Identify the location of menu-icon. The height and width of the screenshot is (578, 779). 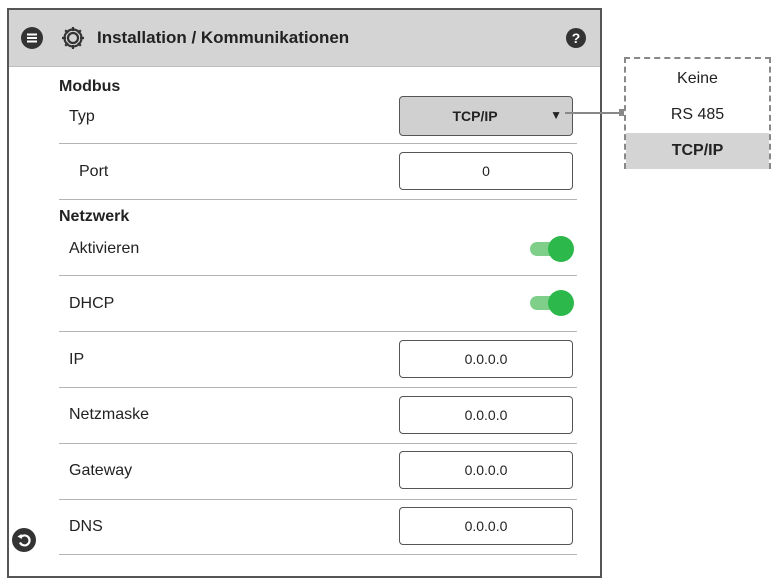
(32, 38).